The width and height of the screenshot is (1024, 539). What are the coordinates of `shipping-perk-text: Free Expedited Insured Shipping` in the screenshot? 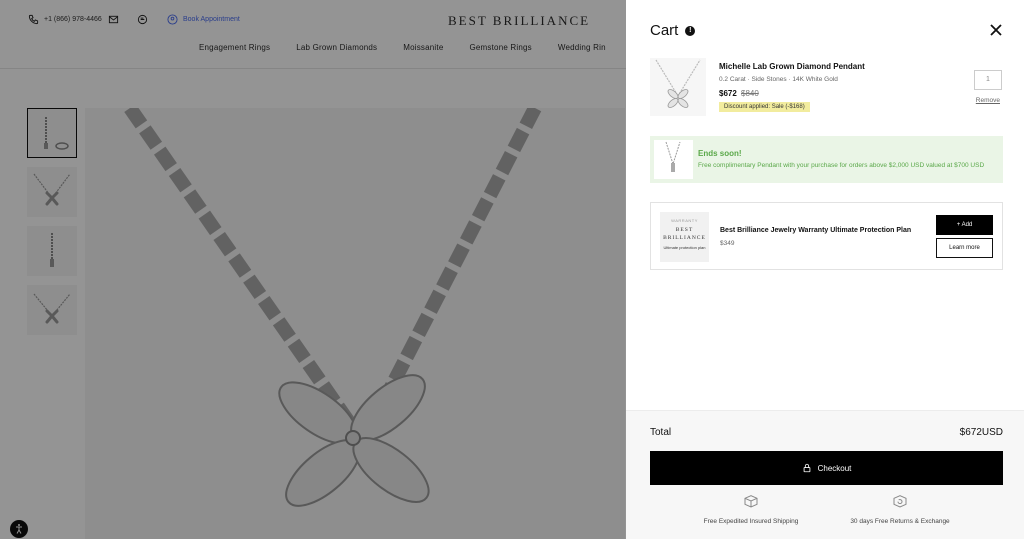 It's located at (751, 521).